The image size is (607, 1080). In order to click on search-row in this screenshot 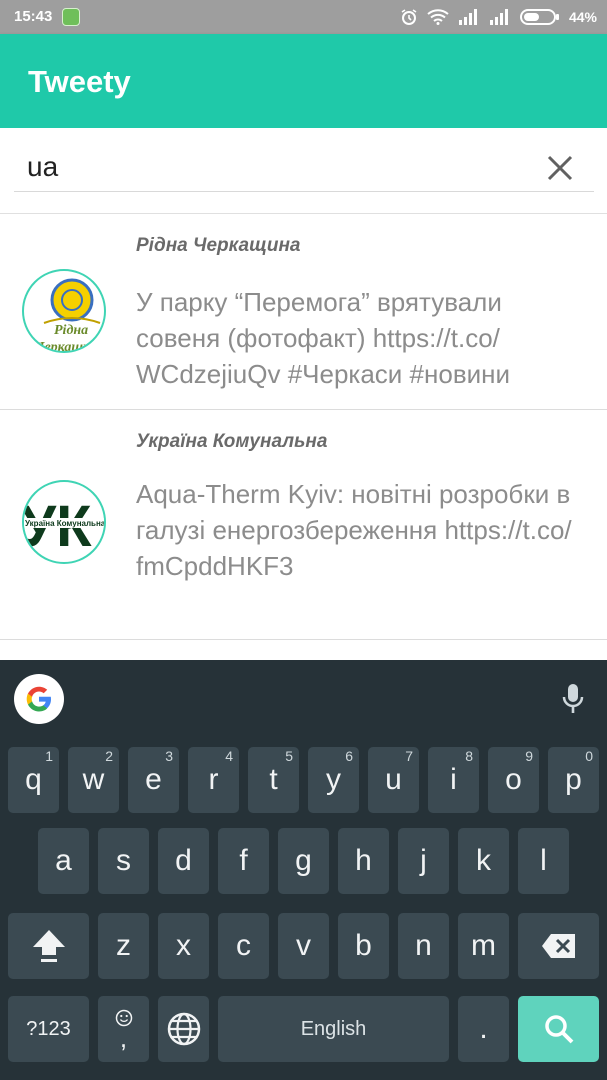, I will do `click(303, 171)`.